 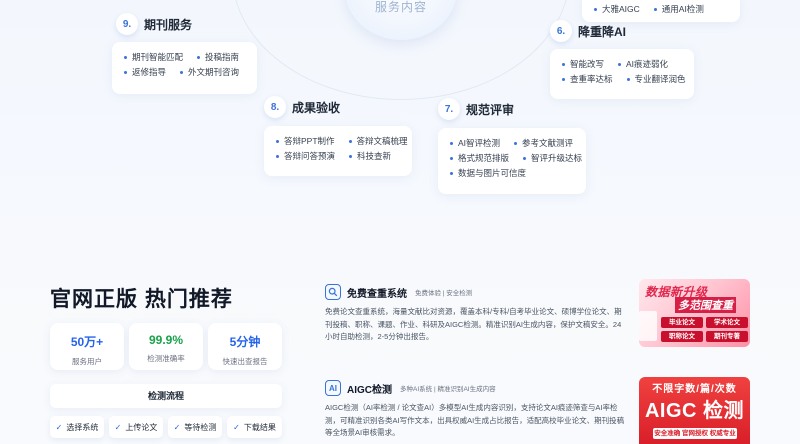 What do you see at coordinates (305, 156) in the screenshot?
I see `card-item: 答辩问答预演` at bounding box center [305, 156].